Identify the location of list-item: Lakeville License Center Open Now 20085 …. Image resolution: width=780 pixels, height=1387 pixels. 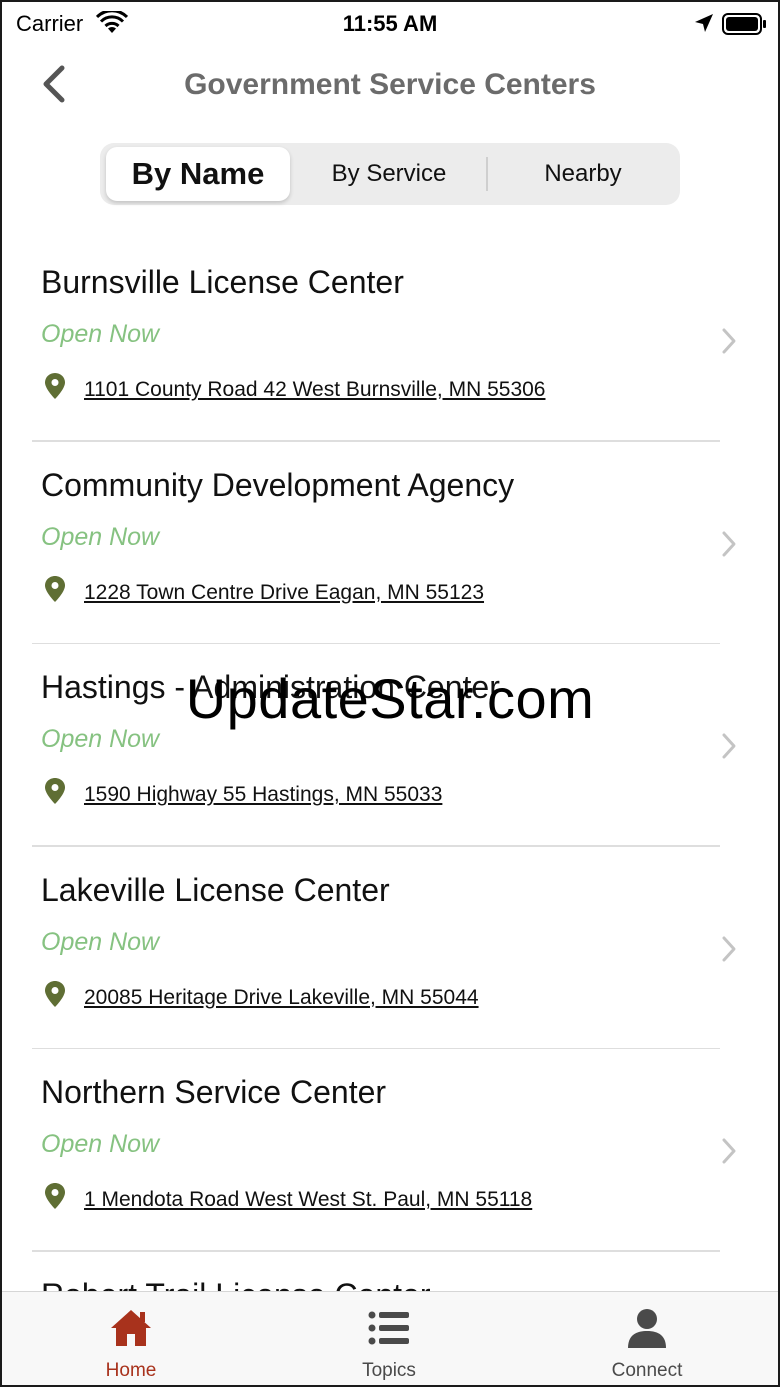
(390, 947).